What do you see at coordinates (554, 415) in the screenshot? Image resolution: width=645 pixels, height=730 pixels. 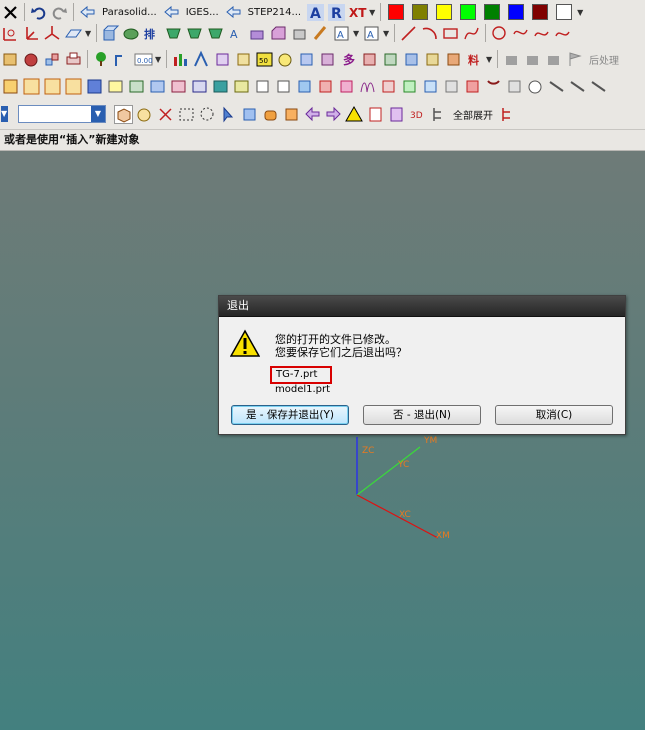 I see `cancel-button: 取消(C)` at bounding box center [554, 415].